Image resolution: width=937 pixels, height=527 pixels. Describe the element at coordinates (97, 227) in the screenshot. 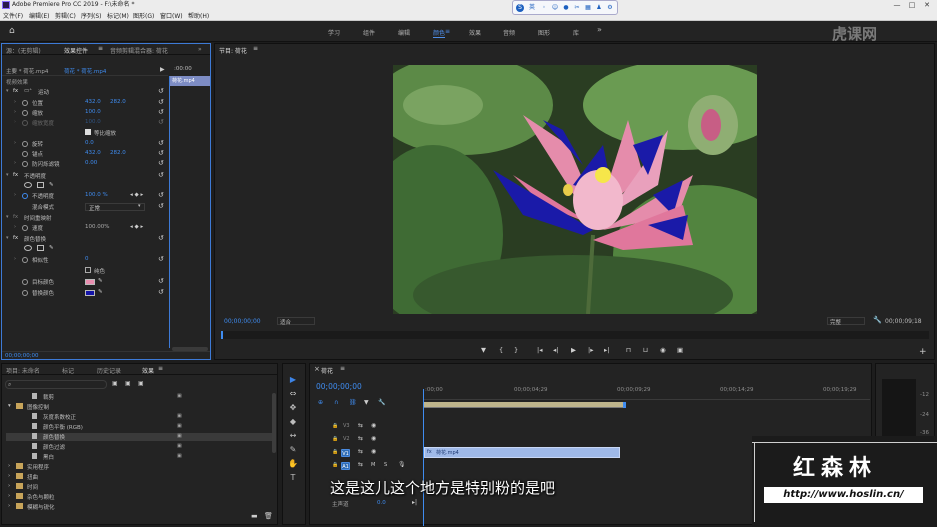

I see `speed-value: 100.00%` at that location.